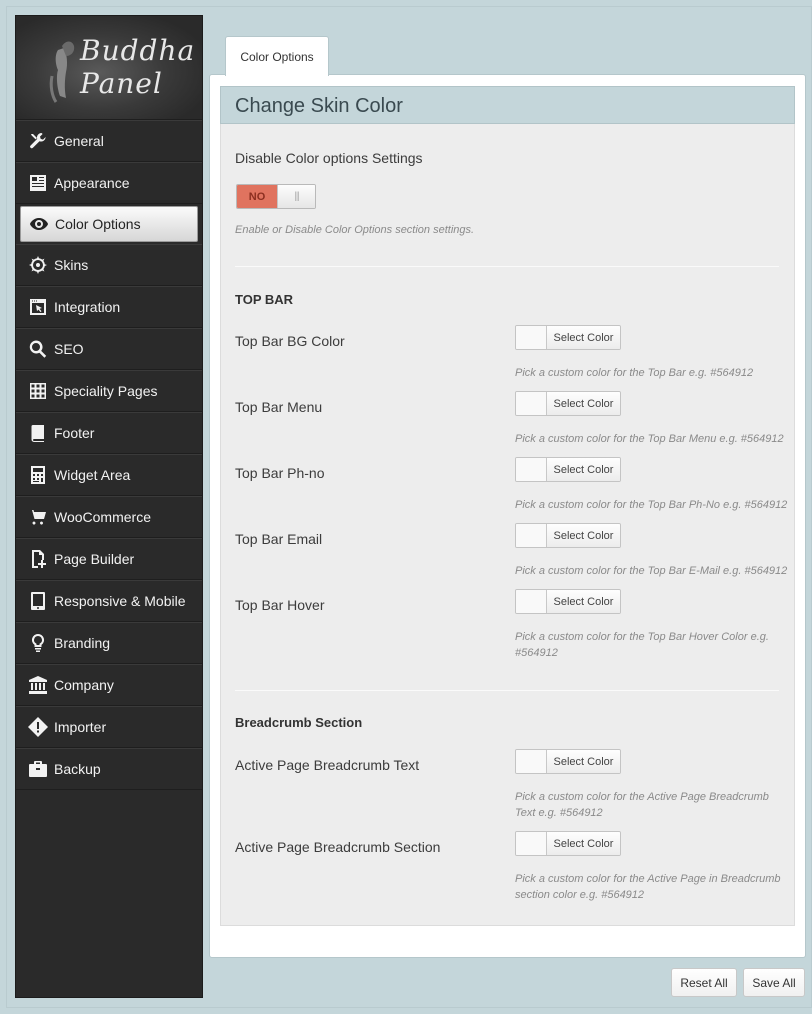 This screenshot has height=1014, width=812. Describe the element at coordinates (568, 761) in the screenshot. I see `breadcrumb-text-color-picker: Select Color` at that location.